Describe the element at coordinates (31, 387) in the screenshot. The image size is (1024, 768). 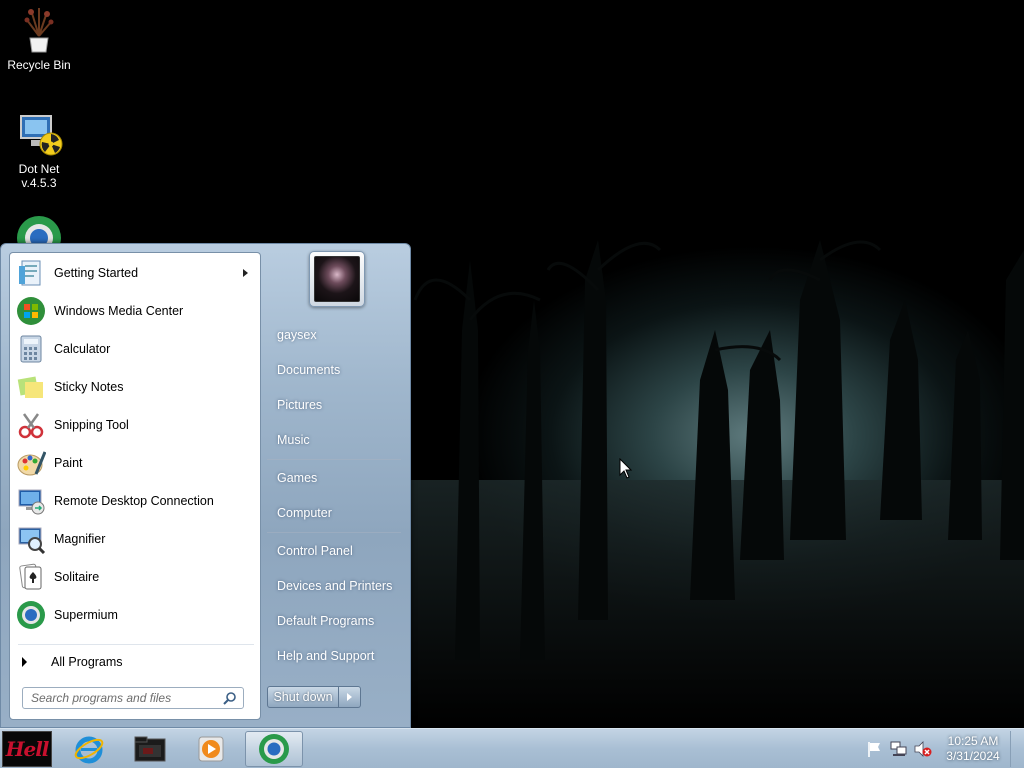
I see `sticky-notes-icon` at that location.